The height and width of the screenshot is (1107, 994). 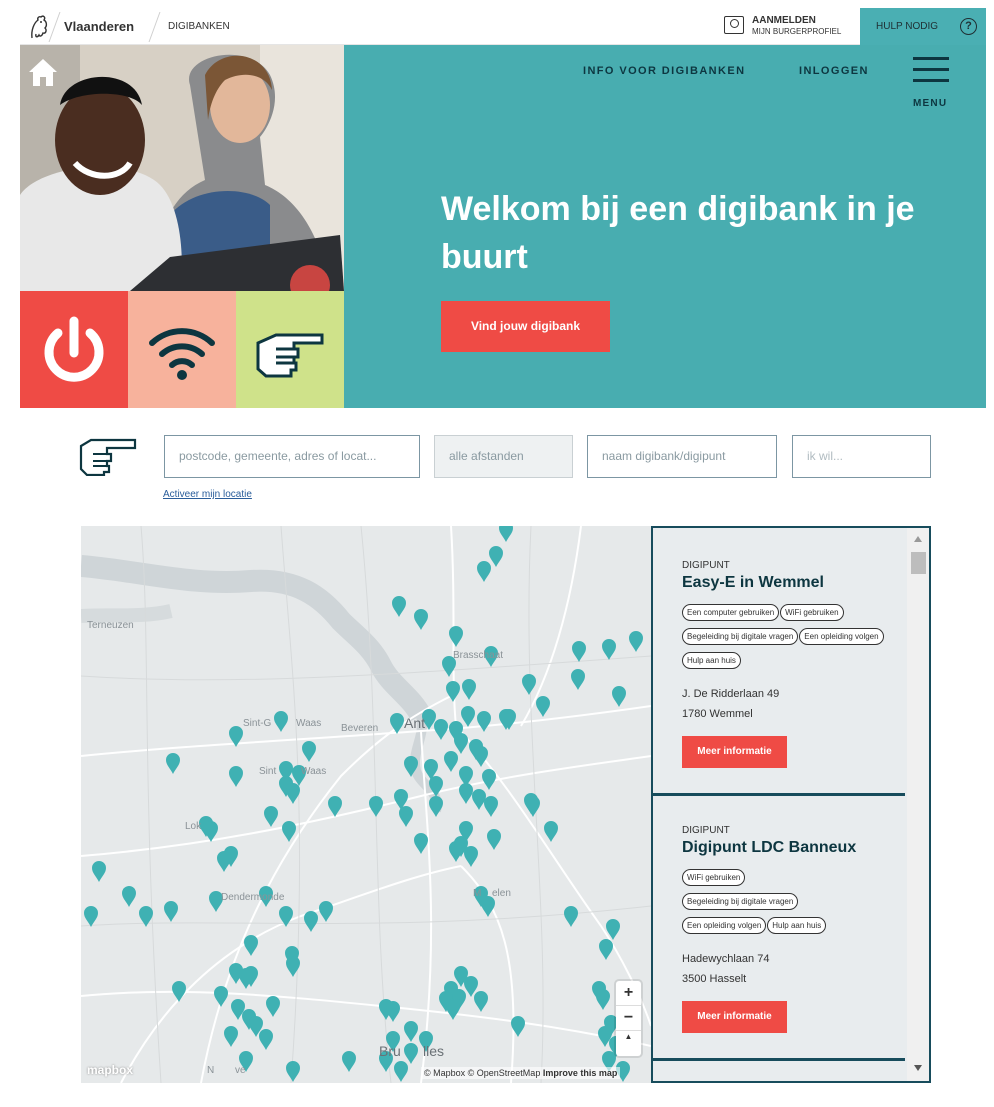 What do you see at coordinates (308, 723) in the screenshot?
I see `map-label-sint-gillis-waas: Waas` at bounding box center [308, 723].